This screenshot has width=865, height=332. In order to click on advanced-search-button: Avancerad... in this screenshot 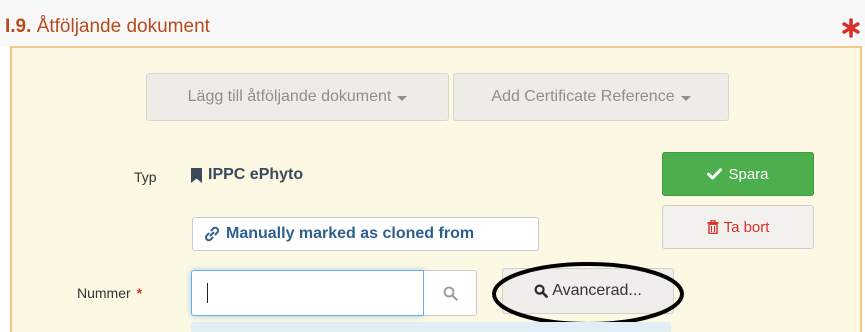, I will do `click(588, 291)`.